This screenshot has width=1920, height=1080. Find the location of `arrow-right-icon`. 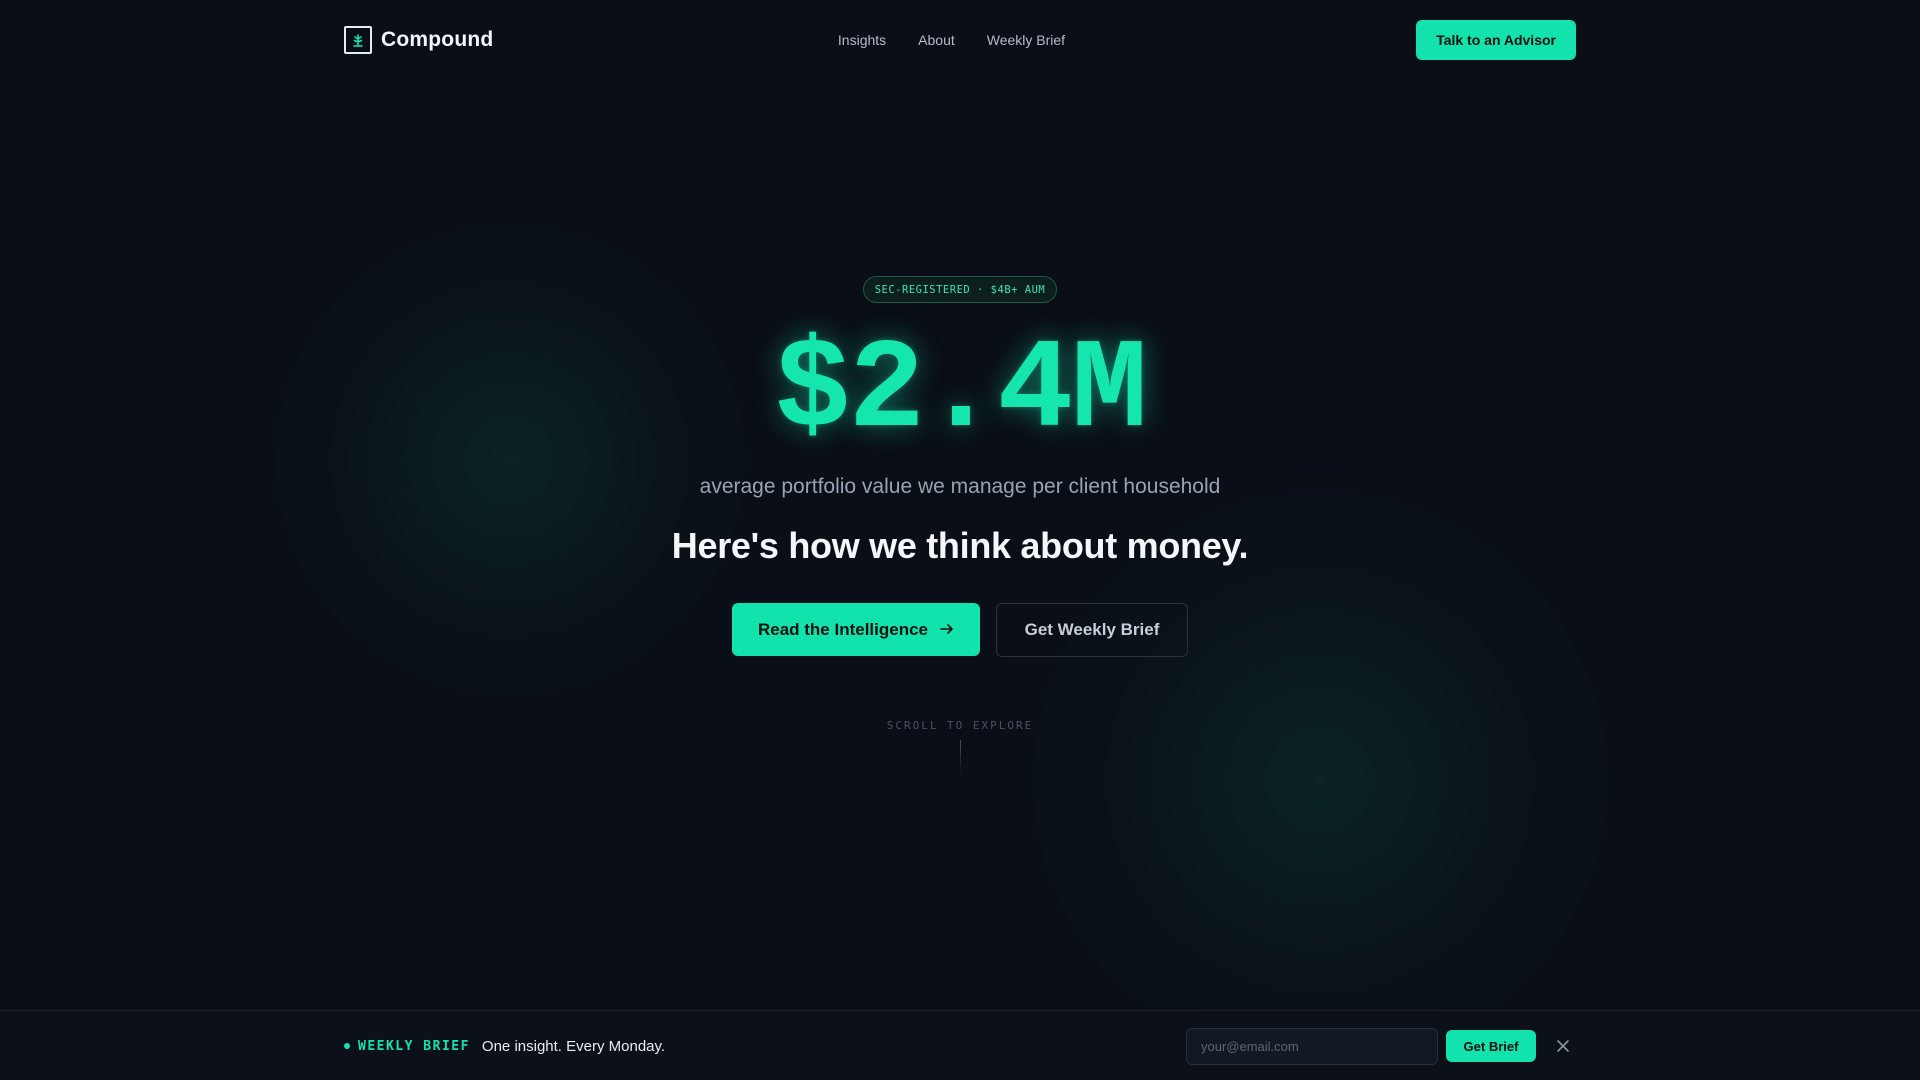

arrow-right-icon is located at coordinates (947, 630).